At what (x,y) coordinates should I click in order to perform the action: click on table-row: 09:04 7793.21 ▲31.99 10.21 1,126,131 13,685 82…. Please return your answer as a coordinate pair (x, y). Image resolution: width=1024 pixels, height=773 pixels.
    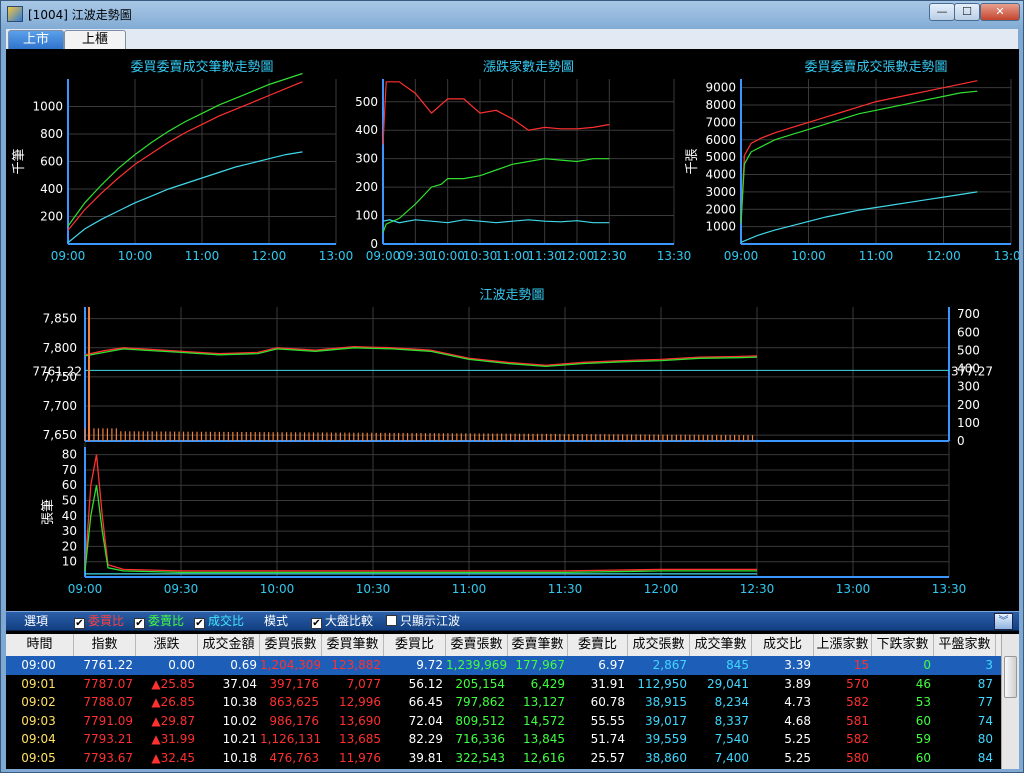
    Looking at the image, I should click on (503, 739).